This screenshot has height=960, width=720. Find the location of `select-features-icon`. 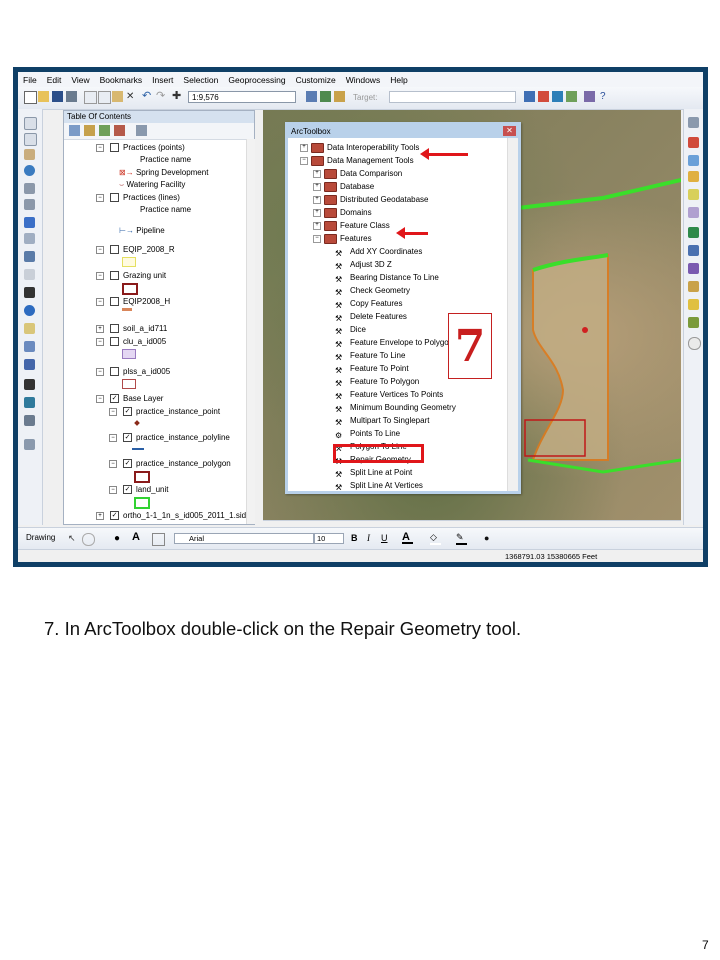

select-features-icon is located at coordinates (29, 256).